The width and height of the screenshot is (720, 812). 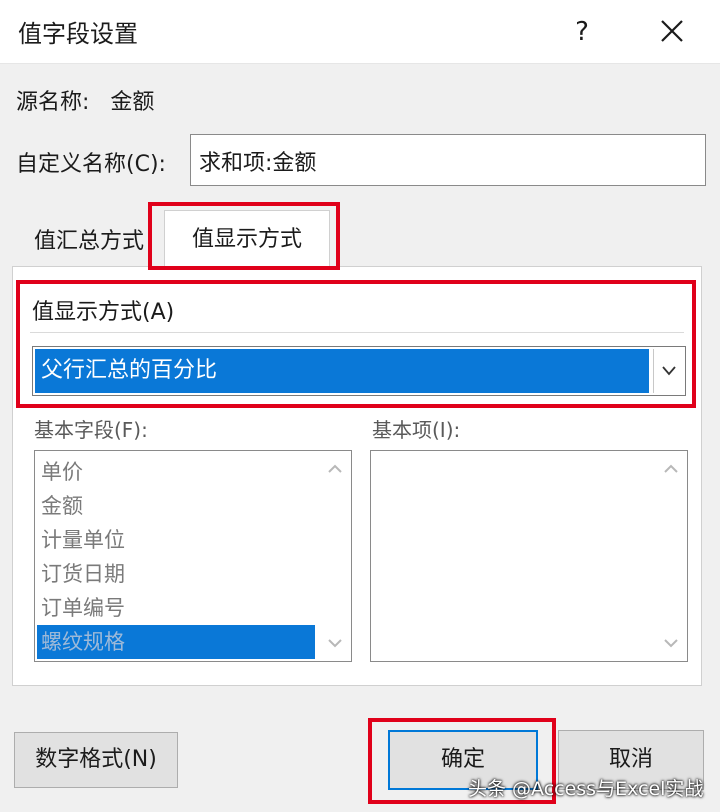 I want to click on dropdown-button, so click(x=668, y=371).